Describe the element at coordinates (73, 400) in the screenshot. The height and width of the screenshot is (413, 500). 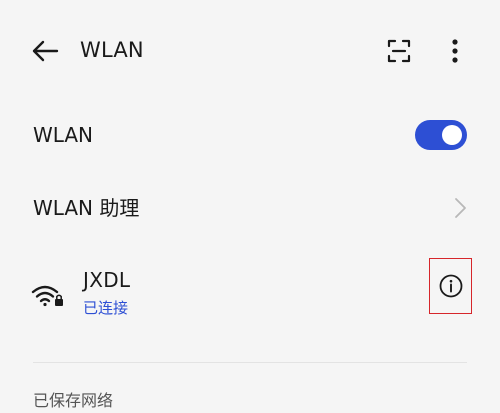
I see `saved-networks-header: 已保存网络` at that location.